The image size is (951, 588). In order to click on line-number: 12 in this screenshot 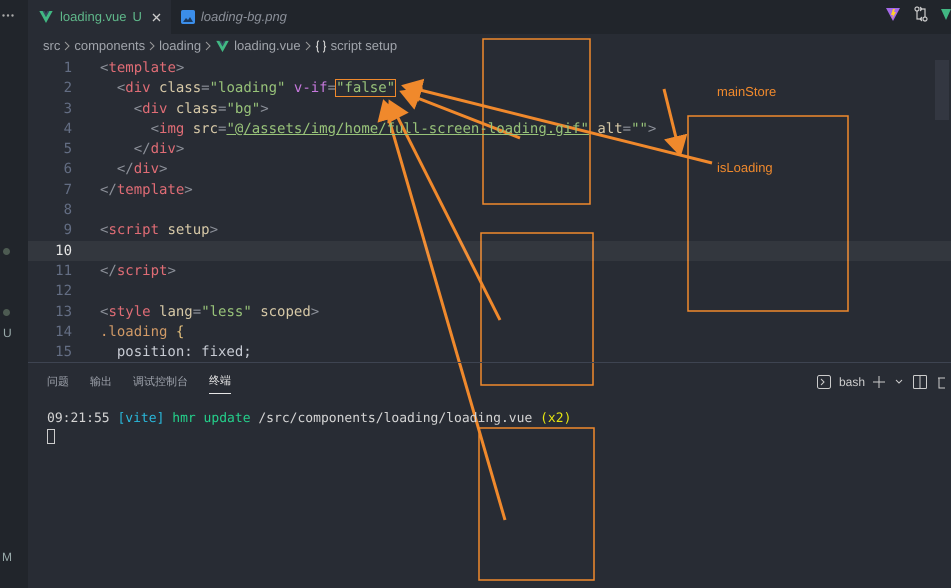, I will do `click(63, 292)`.